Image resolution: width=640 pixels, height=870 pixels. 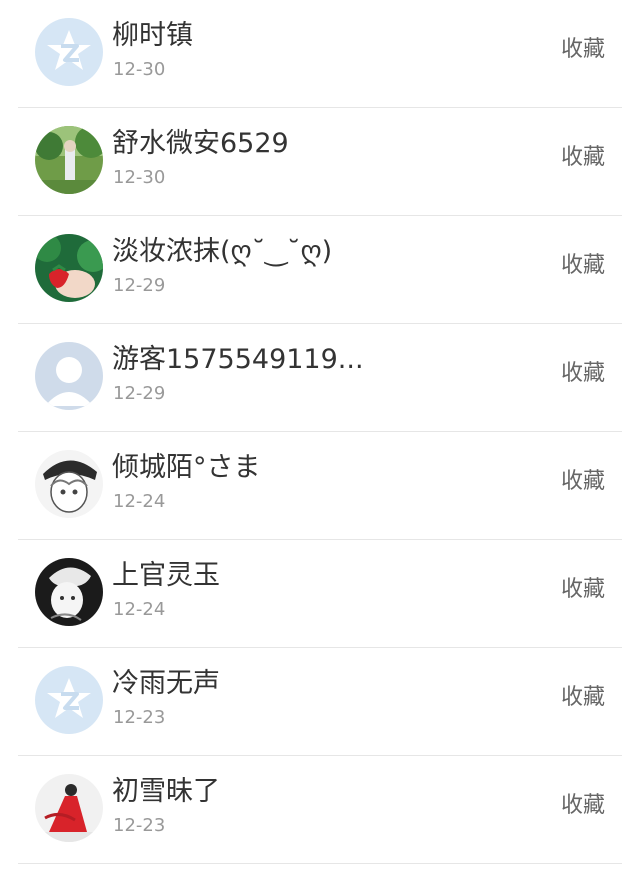 What do you see at coordinates (152, 35) in the screenshot?
I see `user-name: 柳时镇` at bounding box center [152, 35].